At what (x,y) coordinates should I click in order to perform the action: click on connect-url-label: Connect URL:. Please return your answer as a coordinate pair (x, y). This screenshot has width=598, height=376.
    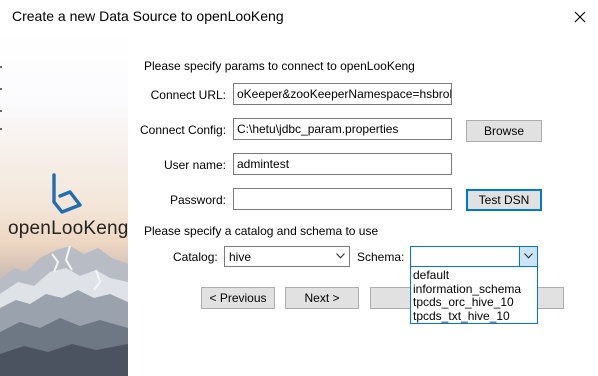
    Looking at the image, I should click on (188, 95).